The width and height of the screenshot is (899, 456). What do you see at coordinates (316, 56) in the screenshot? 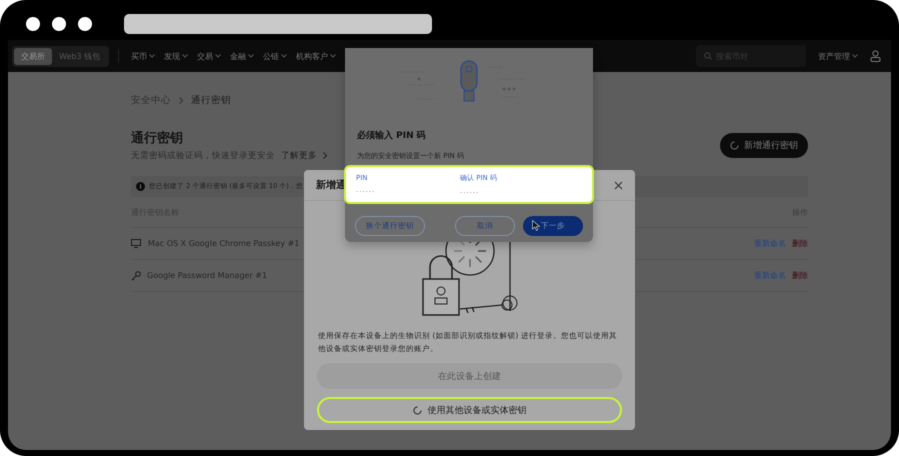
I see `nav-menu-item: 机构客户` at bounding box center [316, 56].